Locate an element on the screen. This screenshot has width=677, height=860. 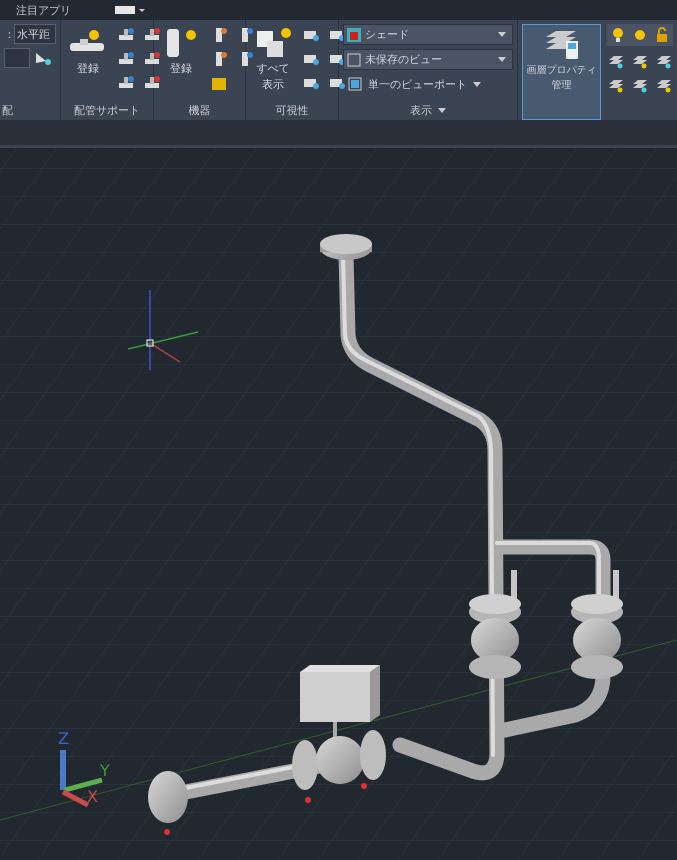
panel-title: 機器 is located at coordinates (200, 110).